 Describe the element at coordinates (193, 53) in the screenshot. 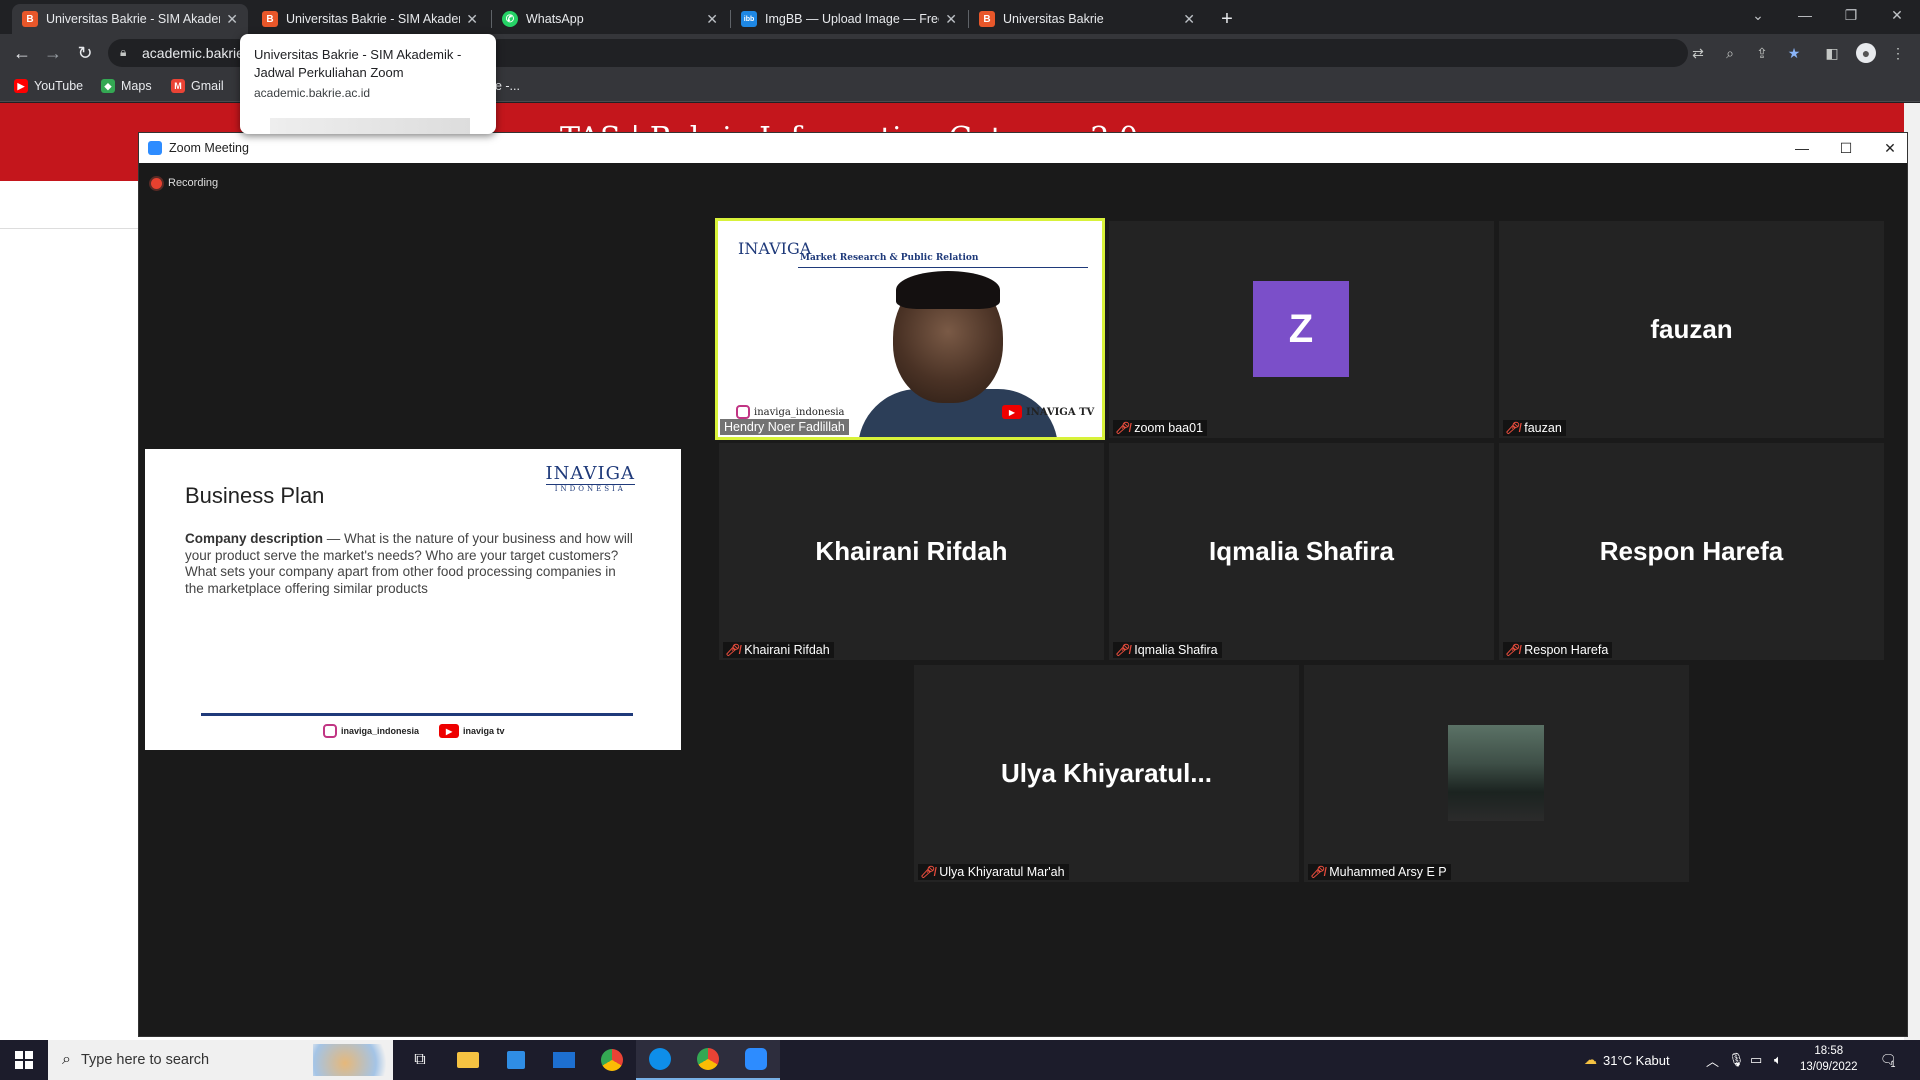

I see `url-text: academic.bakrie` at that location.